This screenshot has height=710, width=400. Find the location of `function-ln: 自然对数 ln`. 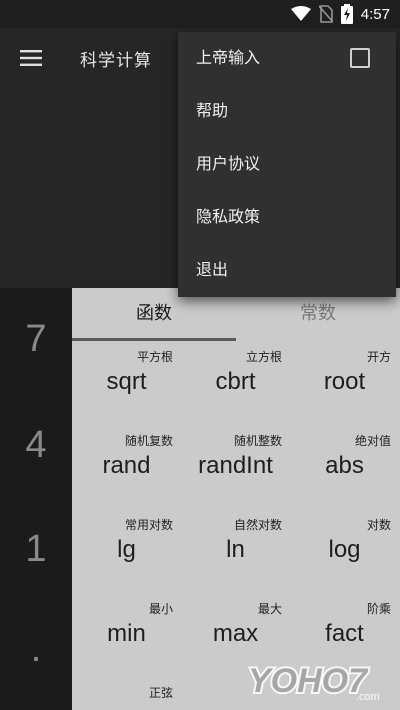

function-ln: 自然对数 ln is located at coordinates (235, 552).